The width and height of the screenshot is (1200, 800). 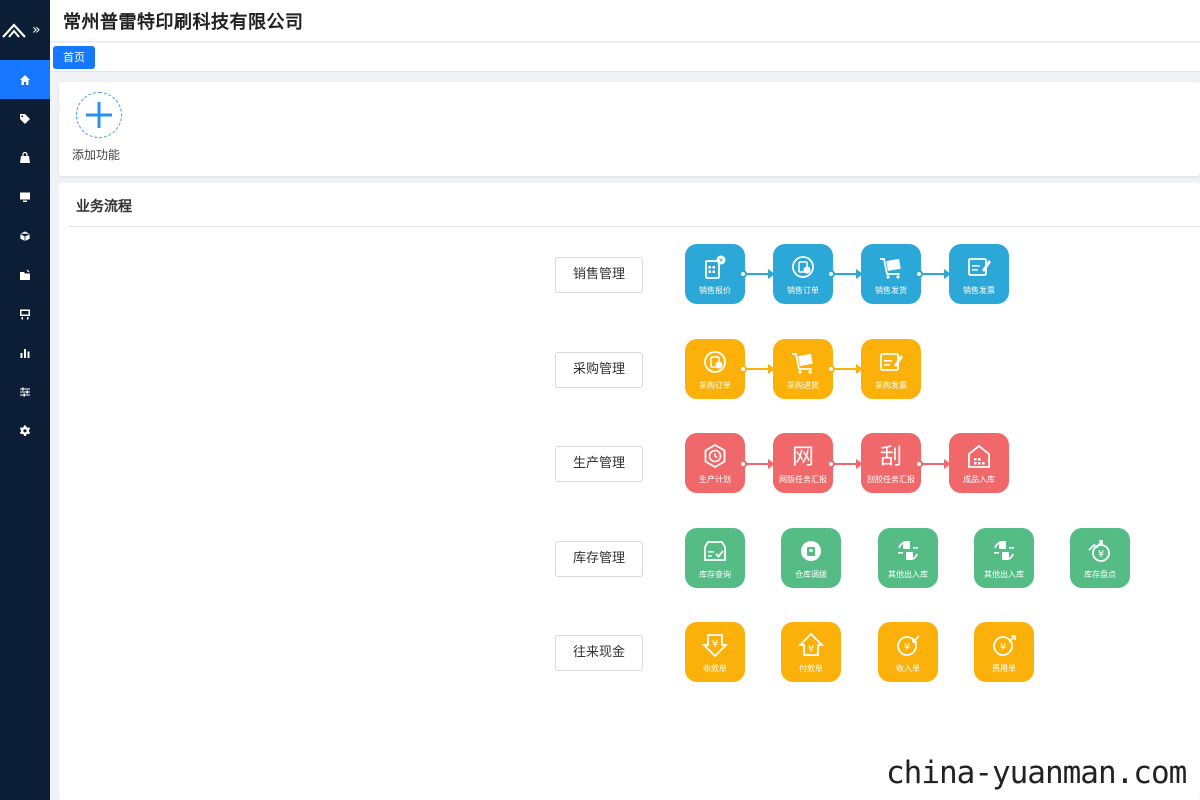 I want to click on sidebar-item-bag, so click(x=25, y=157).